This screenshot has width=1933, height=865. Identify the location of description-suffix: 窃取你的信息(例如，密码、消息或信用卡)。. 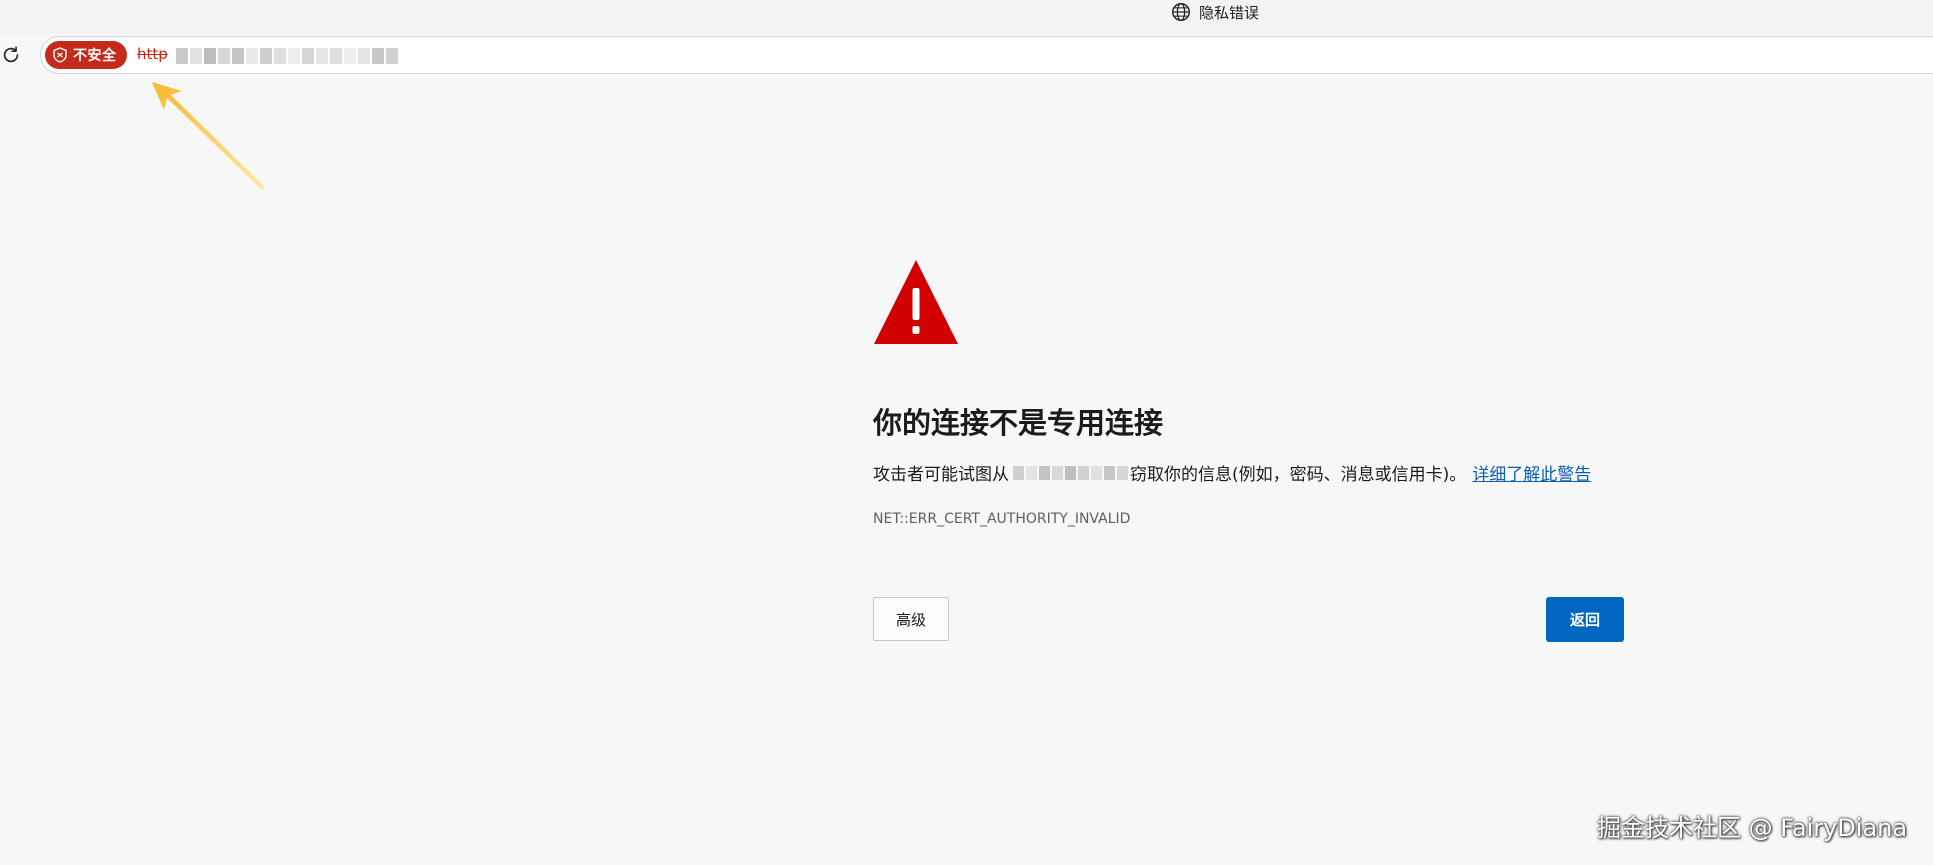
(1298, 475).